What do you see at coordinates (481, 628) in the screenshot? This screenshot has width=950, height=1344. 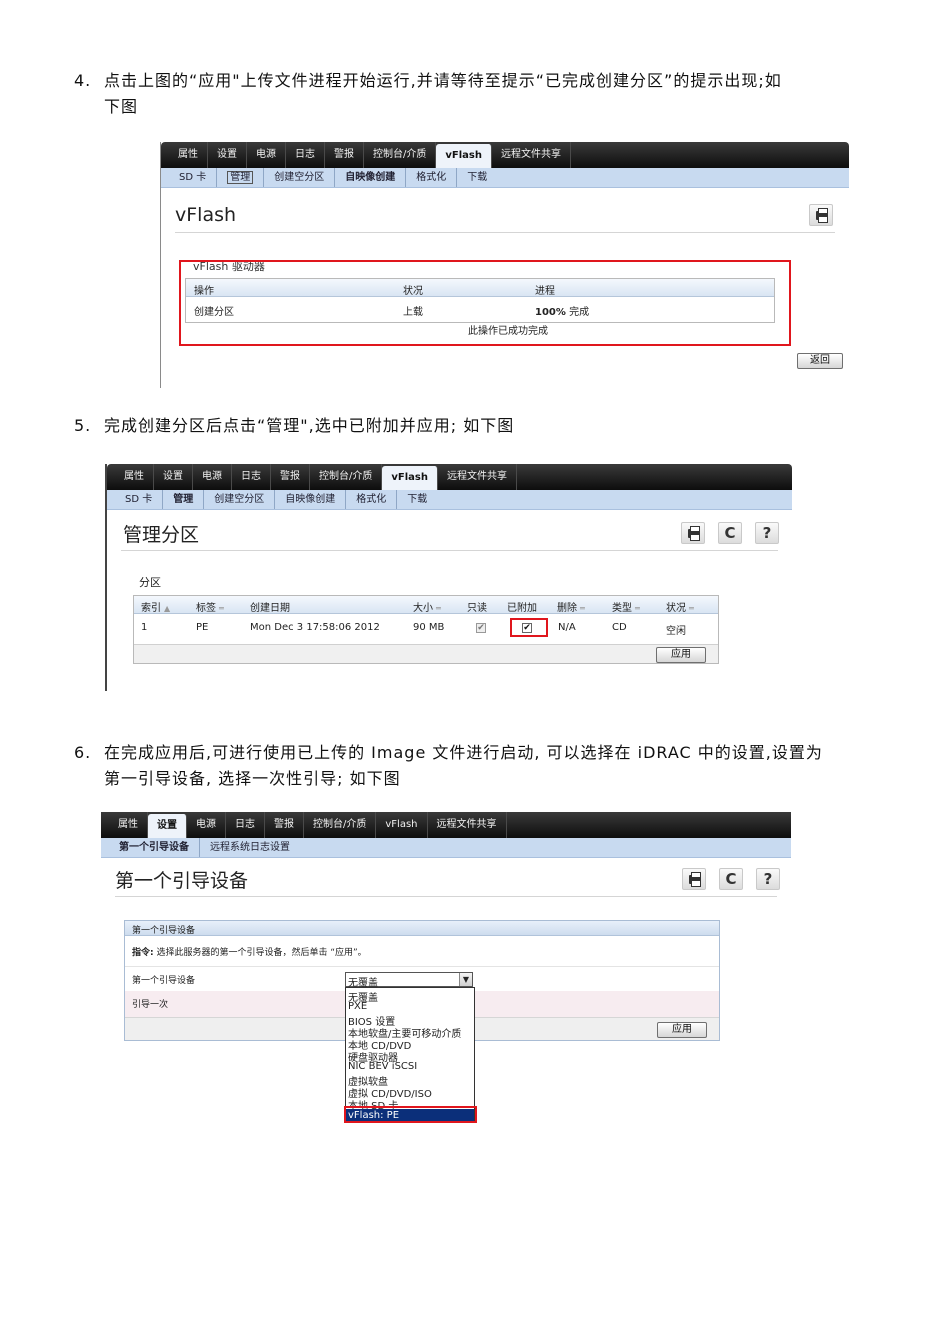 I see `read-only-checkbox: ✔` at bounding box center [481, 628].